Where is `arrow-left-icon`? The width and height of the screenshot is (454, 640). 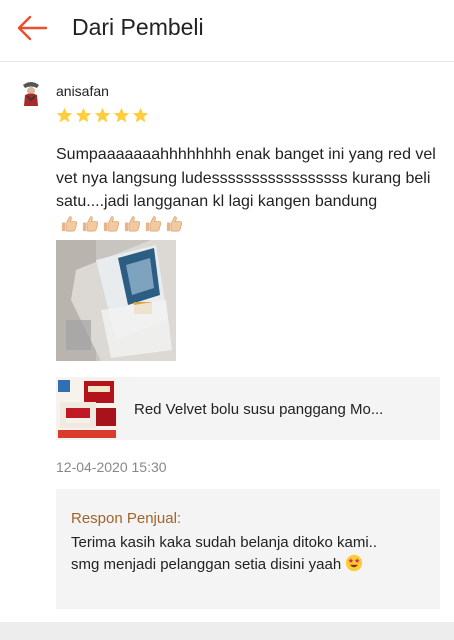
arrow-left-icon is located at coordinates (32, 28).